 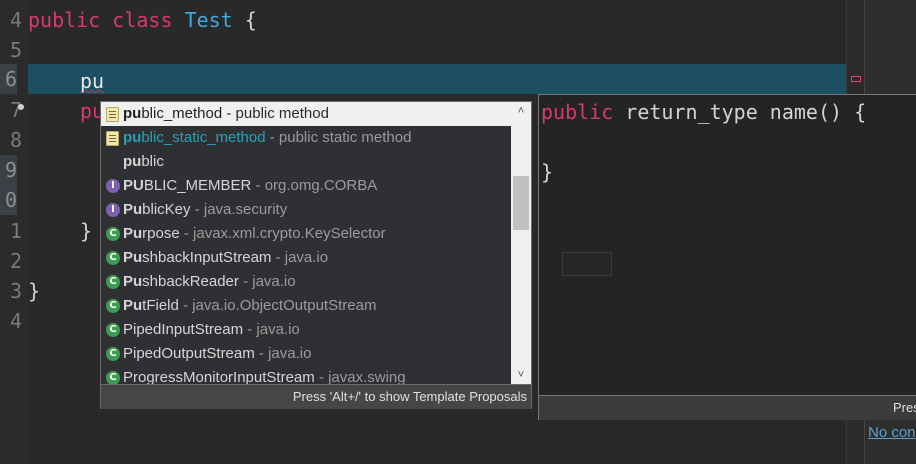 What do you see at coordinates (360, 376) in the screenshot?
I see `proposal-description: - javax.swing` at bounding box center [360, 376].